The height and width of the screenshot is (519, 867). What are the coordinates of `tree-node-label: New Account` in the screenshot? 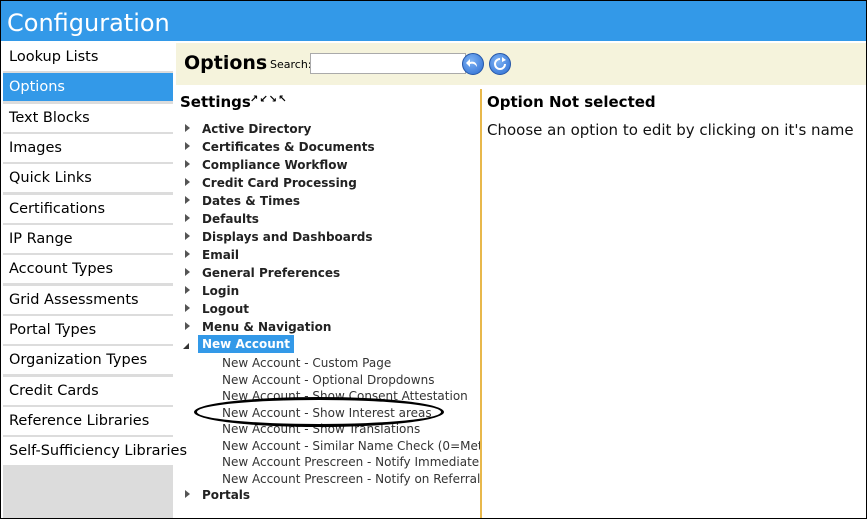 It's located at (246, 344).